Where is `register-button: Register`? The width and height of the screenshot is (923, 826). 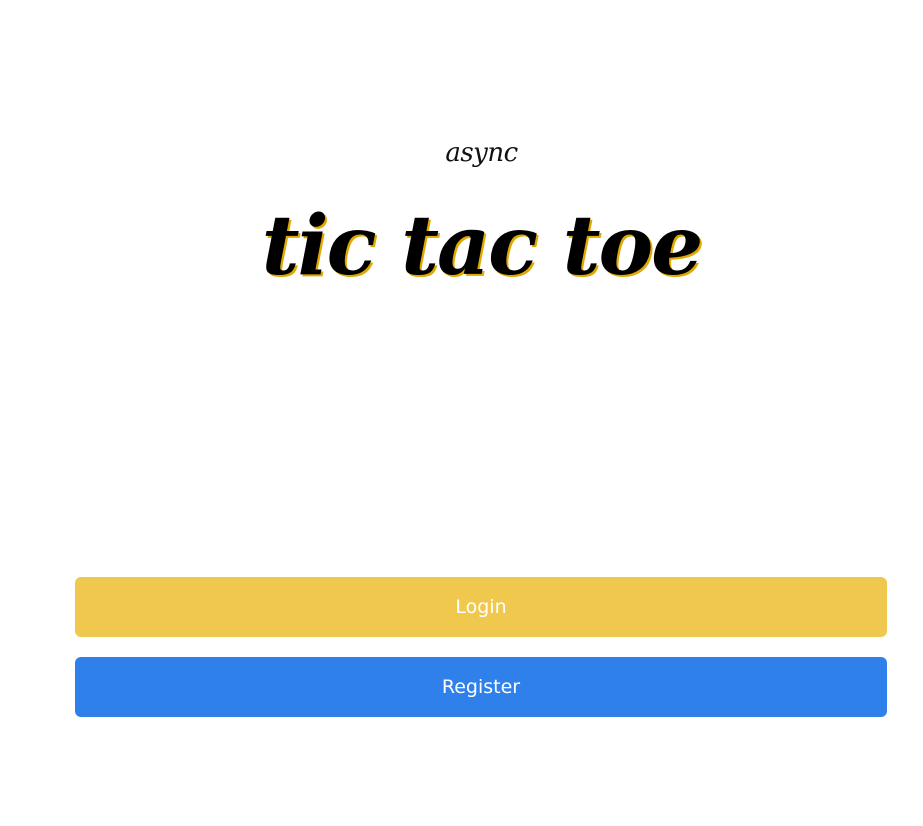 register-button: Register is located at coordinates (481, 687).